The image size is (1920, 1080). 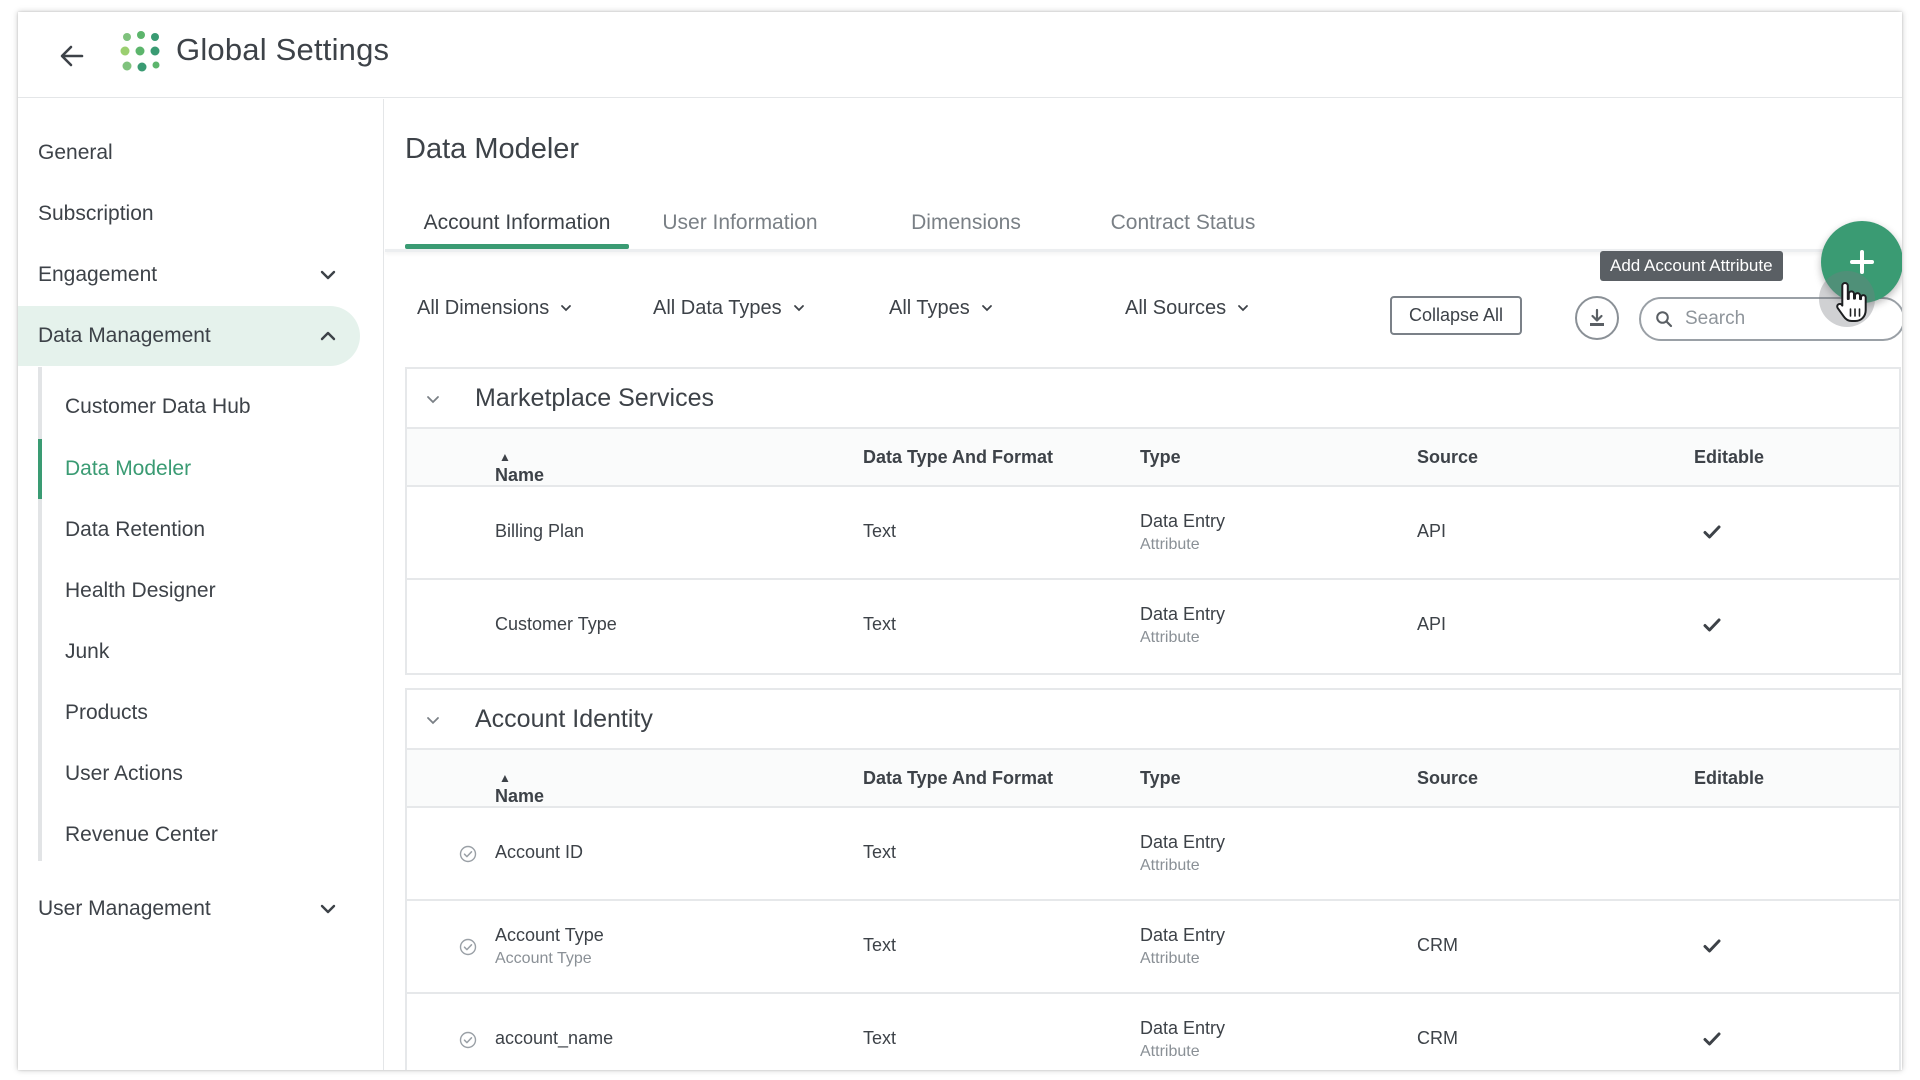 I want to click on sidebar-subitem-customer-data-hub: Customer Data Hub, so click(x=215, y=407).